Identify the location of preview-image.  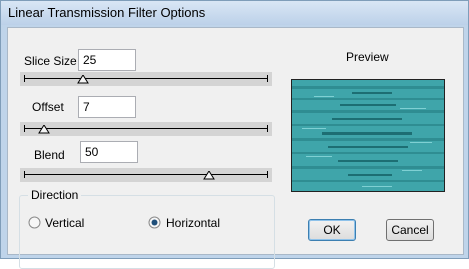
(368, 135).